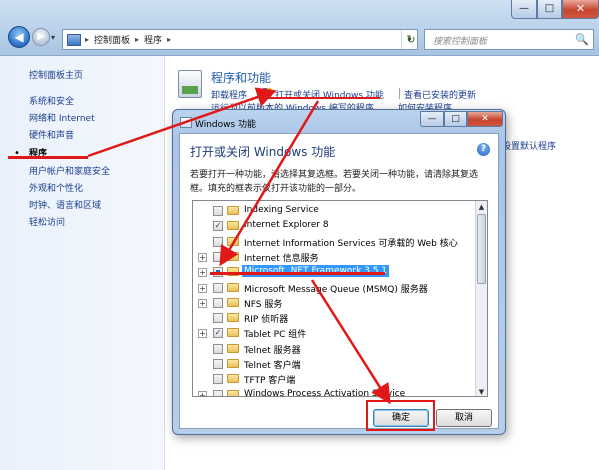  I want to click on feature-label: Windows Process Activation Service, so click(324, 392).